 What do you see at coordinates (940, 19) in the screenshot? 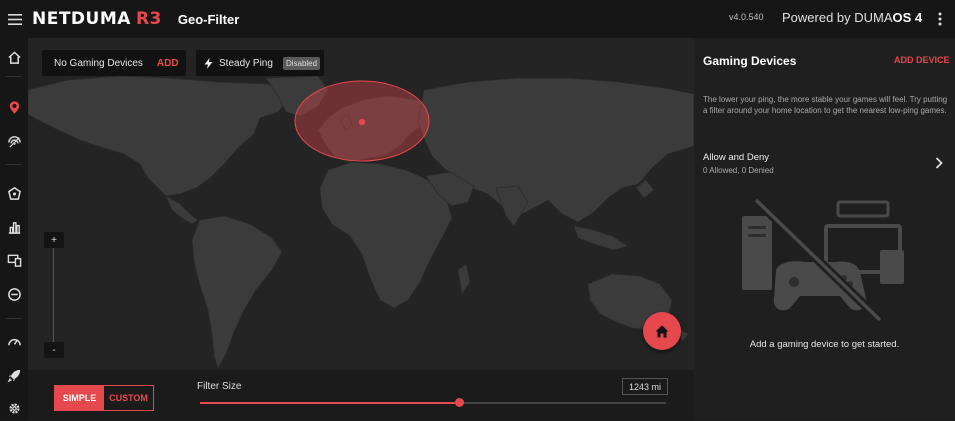
I see `more-options-icon` at bounding box center [940, 19].